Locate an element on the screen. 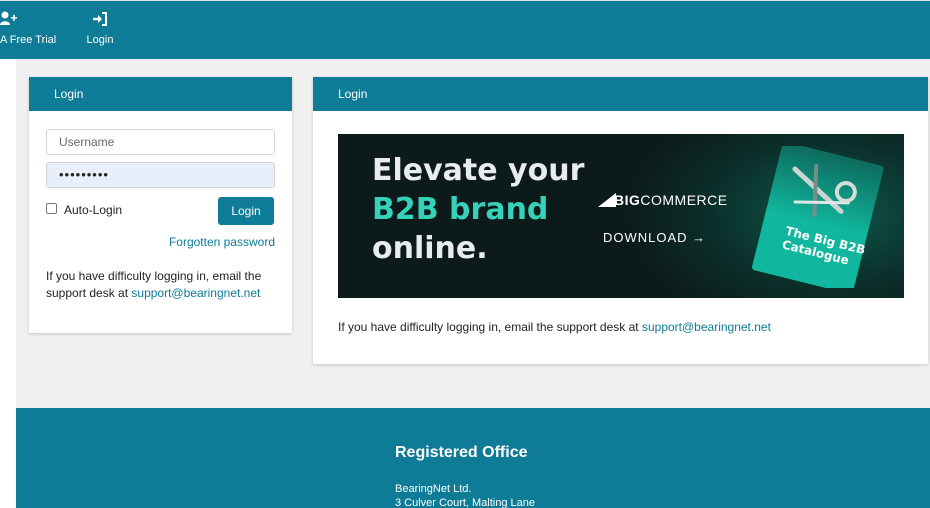 This screenshot has height=508, width=930. bigcommerce-logo: BIGCOMMERCE is located at coordinates (663, 200).